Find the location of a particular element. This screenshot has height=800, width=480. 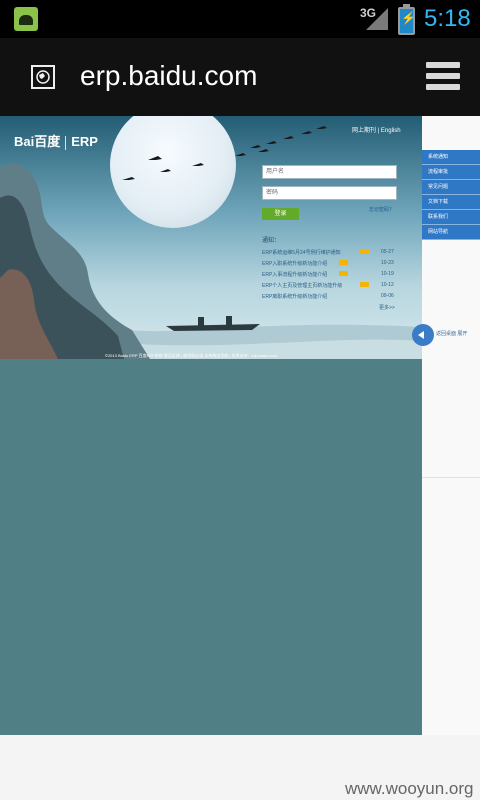

side-menu-item: 流程审批 is located at coordinates (451, 172).